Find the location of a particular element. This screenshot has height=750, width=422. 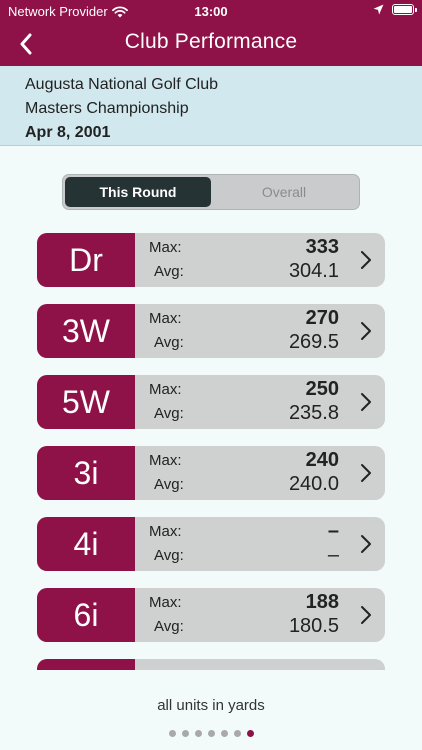

club-label: 4i is located at coordinates (86, 544).